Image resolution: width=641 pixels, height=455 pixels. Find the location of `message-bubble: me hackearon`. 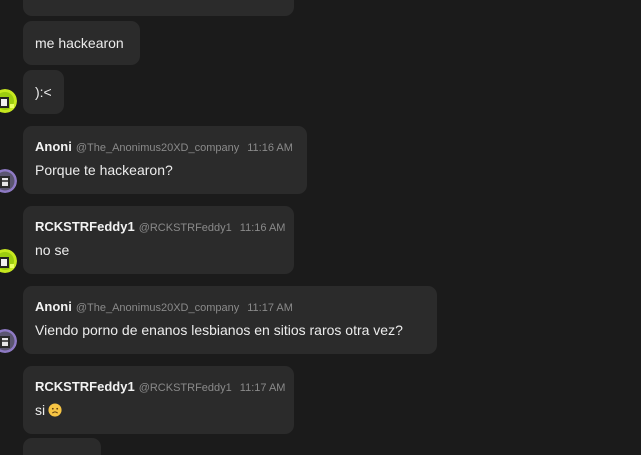

message-bubble: me hackearon is located at coordinates (81, 43).